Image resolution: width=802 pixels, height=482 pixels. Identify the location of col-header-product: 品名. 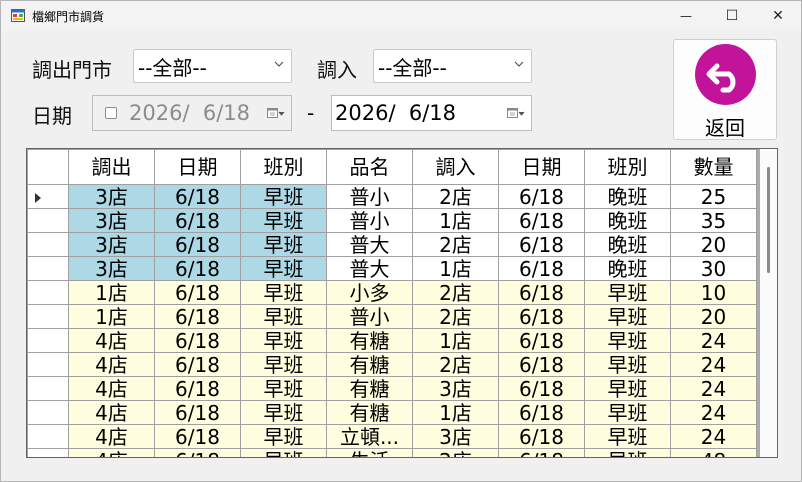
(369, 167).